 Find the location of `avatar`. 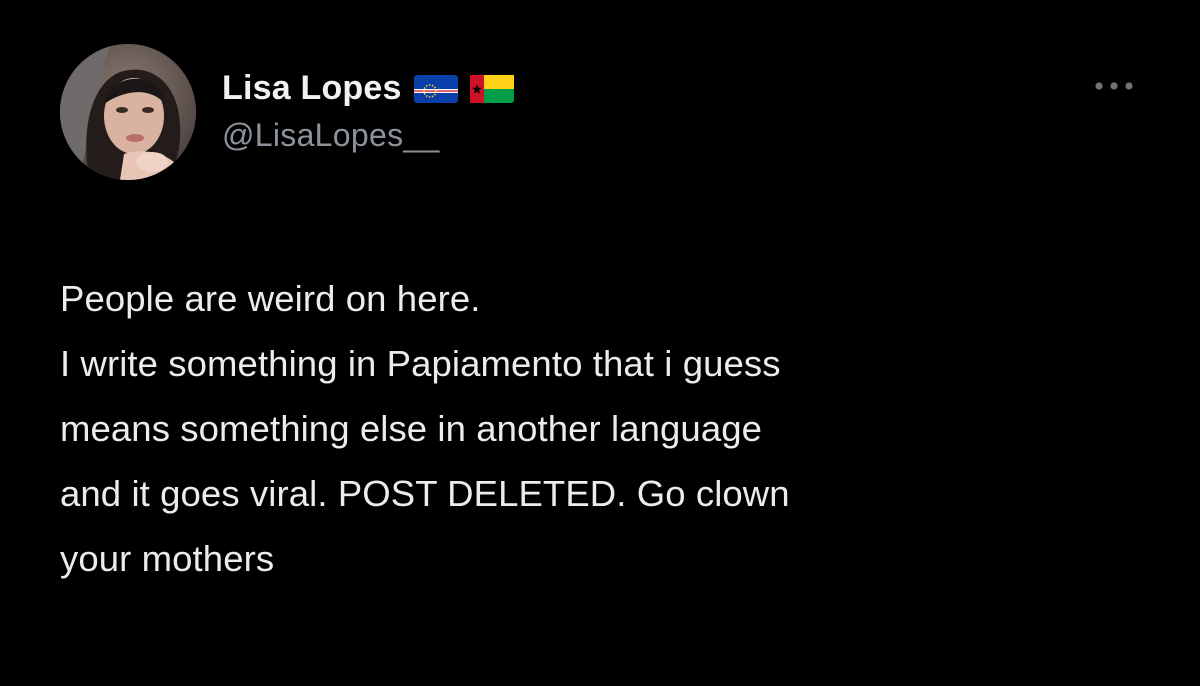

avatar is located at coordinates (128, 112).